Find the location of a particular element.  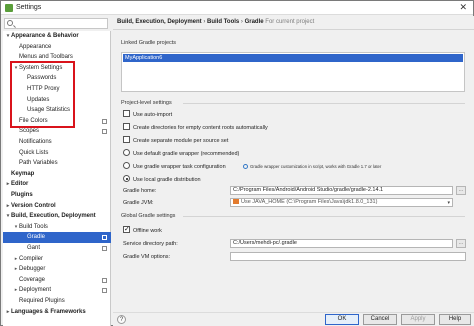

linked-project-item: MyApplication6 is located at coordinates (293, 58).